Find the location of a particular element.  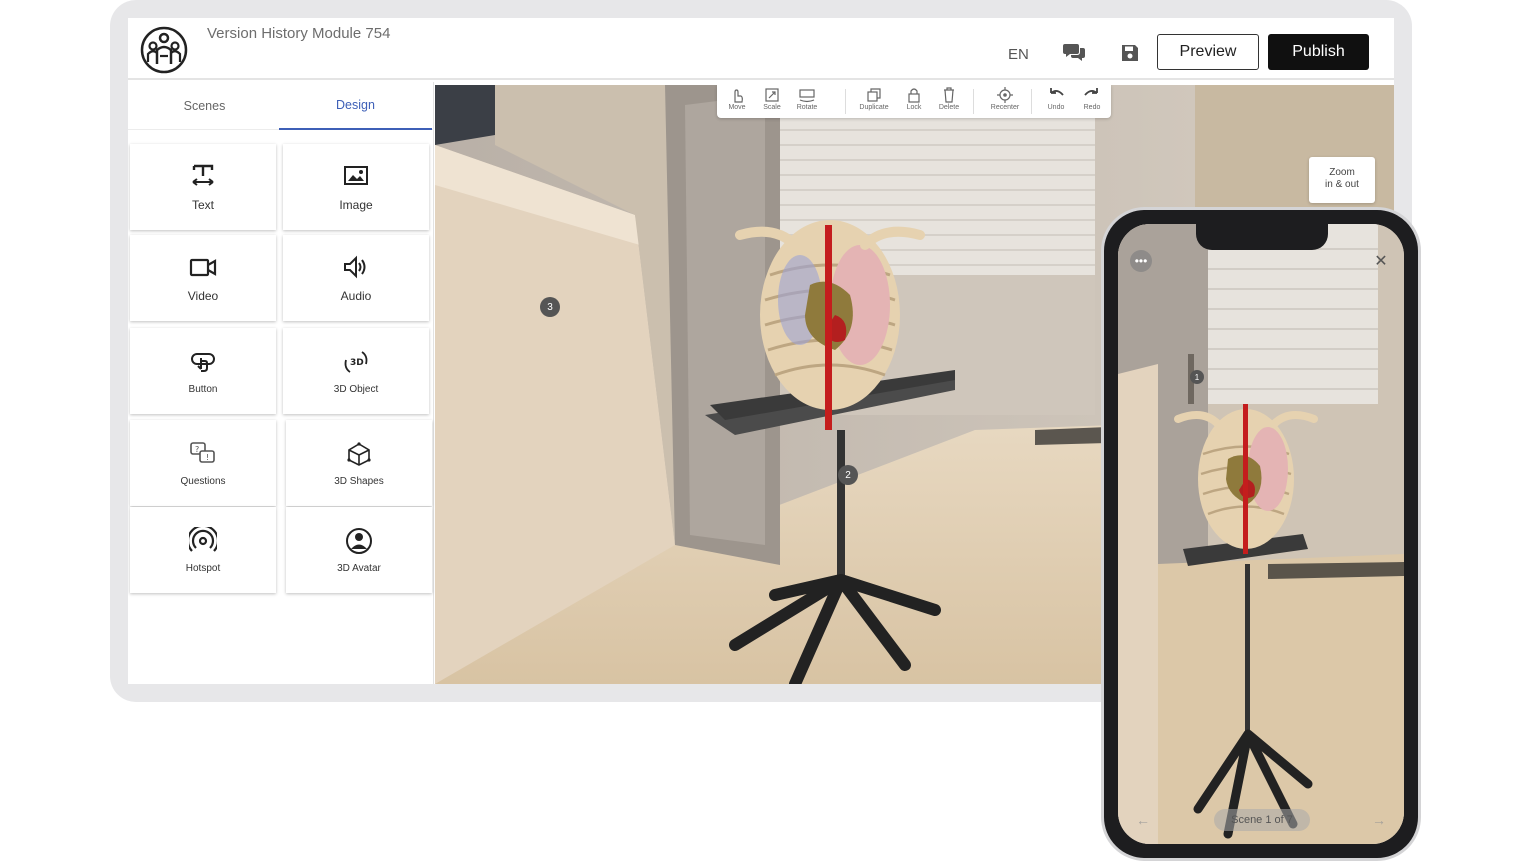

lock-icon is located at coordinates (914, 95).